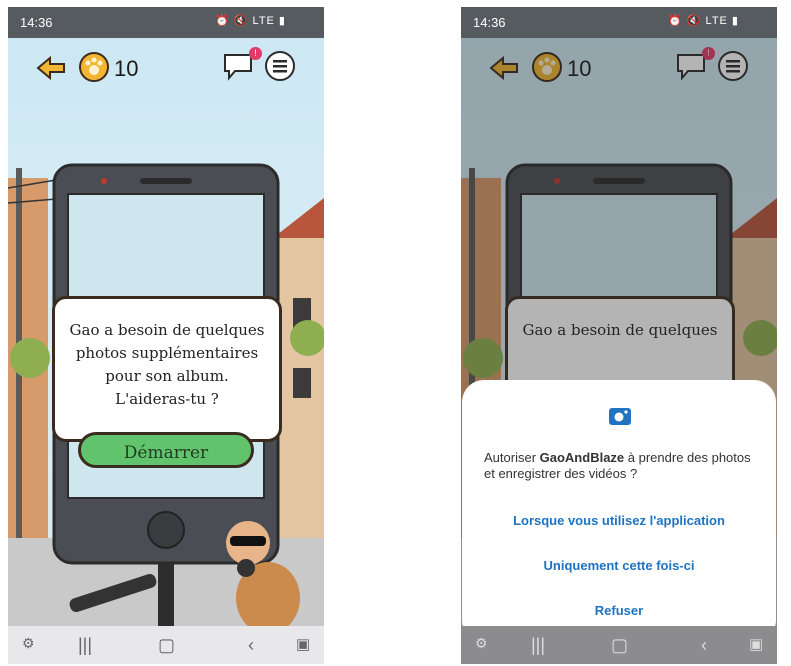 The height and width of the screenshot is (666, 791). What do you see at coordinates (166, 450) in the screenshot?
I see `start-button: Démarrer` at bounding box center [166, 450].